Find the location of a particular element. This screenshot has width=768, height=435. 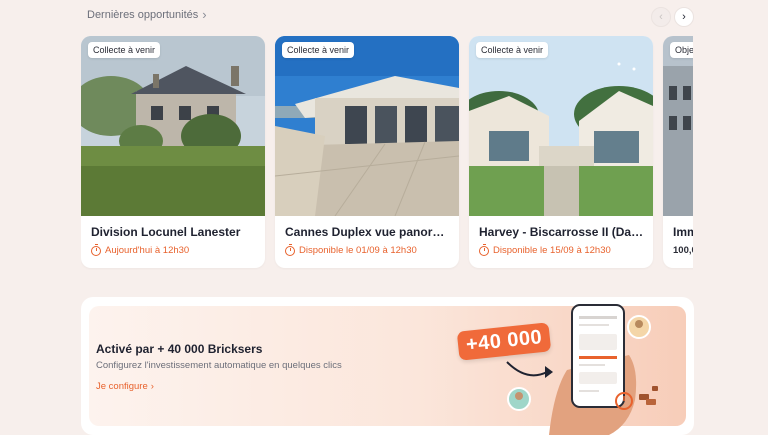

status-badge: Obje is located at coordinates (681, 50).